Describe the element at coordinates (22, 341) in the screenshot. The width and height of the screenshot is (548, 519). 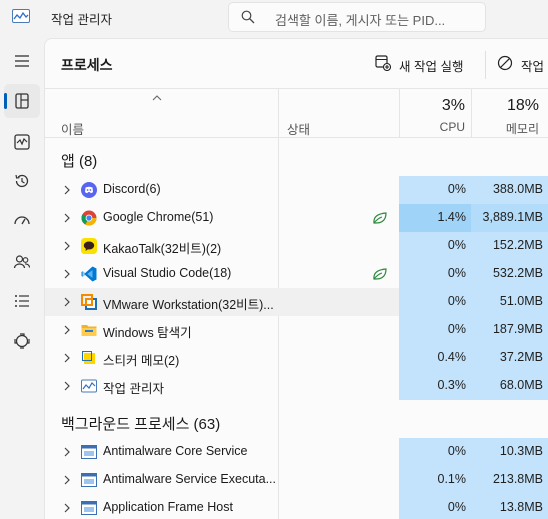
I see `nav-services` at that location.